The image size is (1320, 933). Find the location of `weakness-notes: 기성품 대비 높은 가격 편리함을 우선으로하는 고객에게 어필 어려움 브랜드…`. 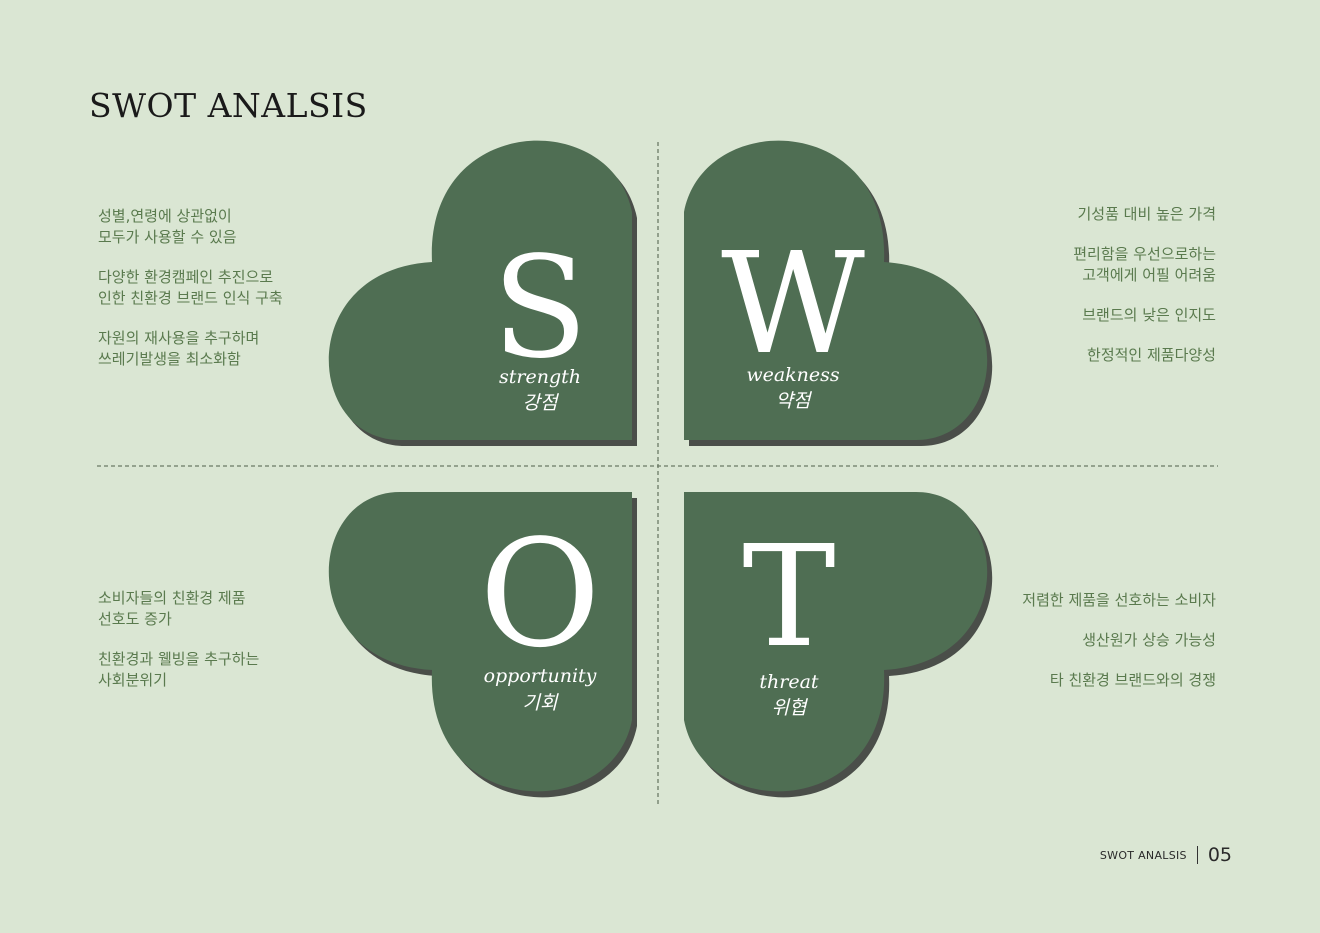

weakness-notes: 기성품 대비 높은 가격 편리함을 우선으로하는 고객에게 어필 어려움 브랜드… is located at coordinates (1144, 294).